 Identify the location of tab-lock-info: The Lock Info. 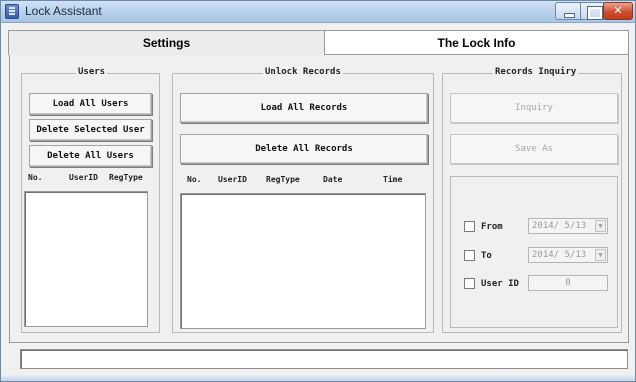
(477, 42).